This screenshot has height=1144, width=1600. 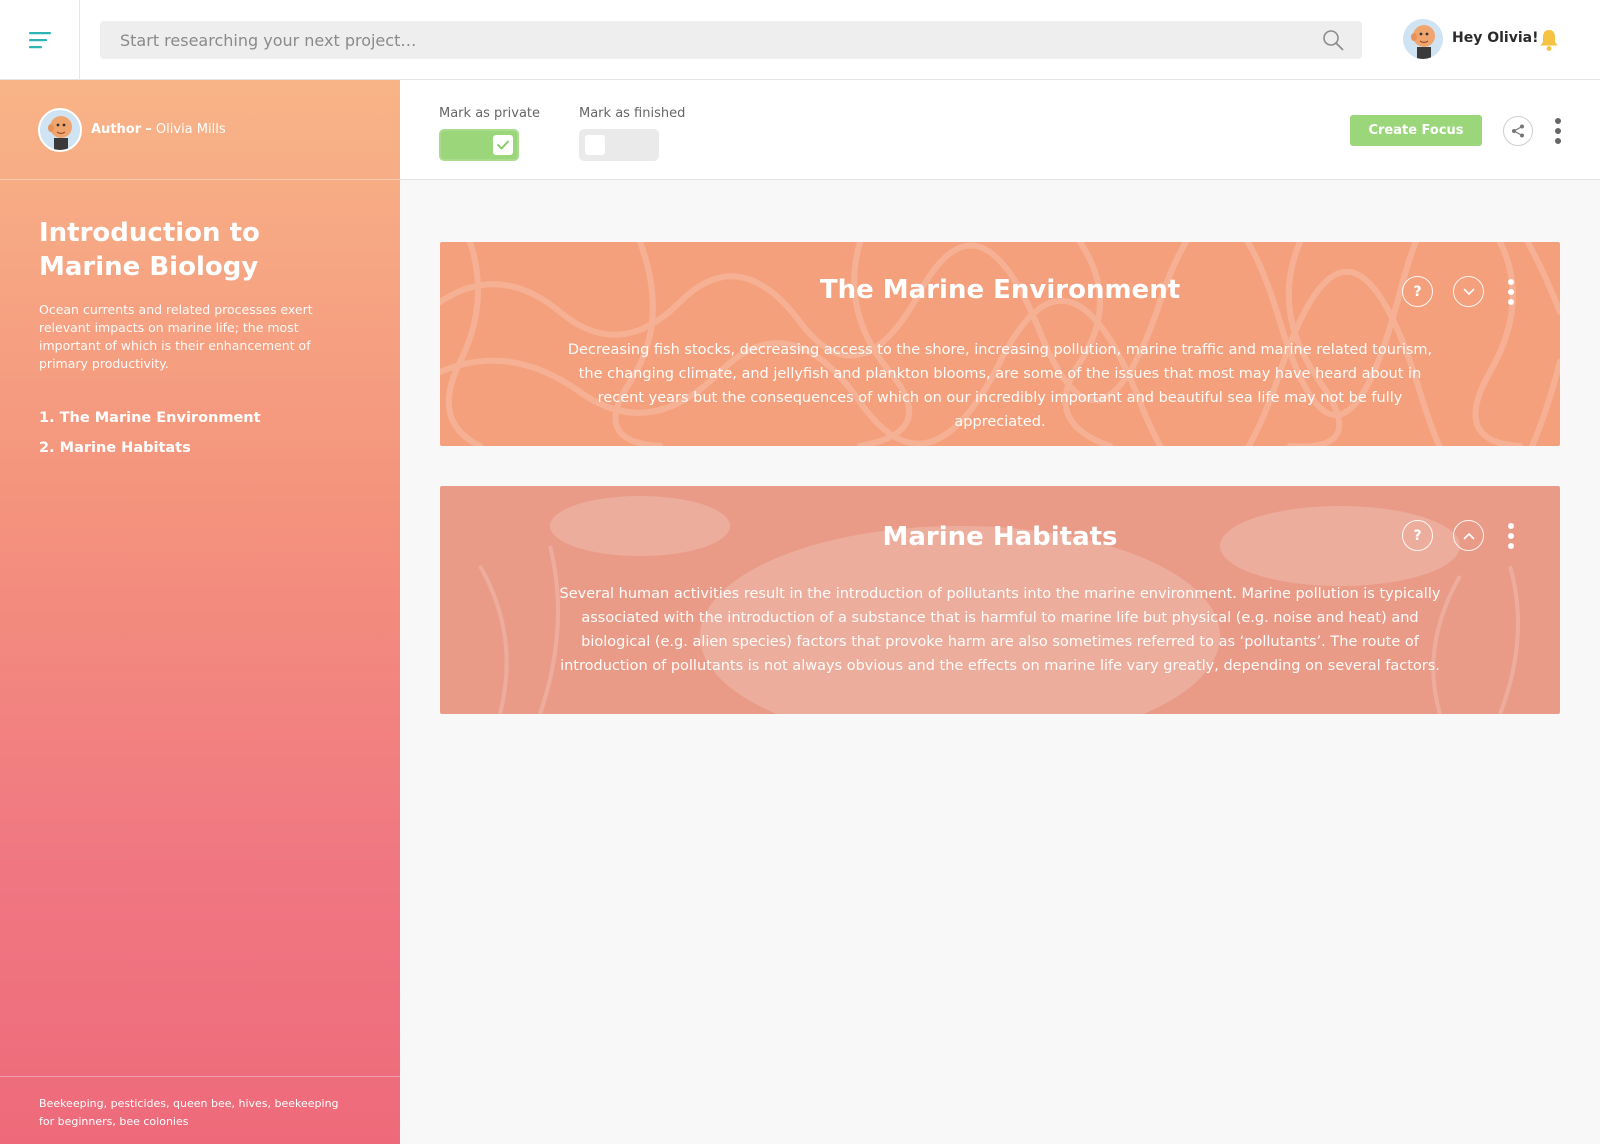 I want to click on user-avatar, so click(x=1423, y=39).